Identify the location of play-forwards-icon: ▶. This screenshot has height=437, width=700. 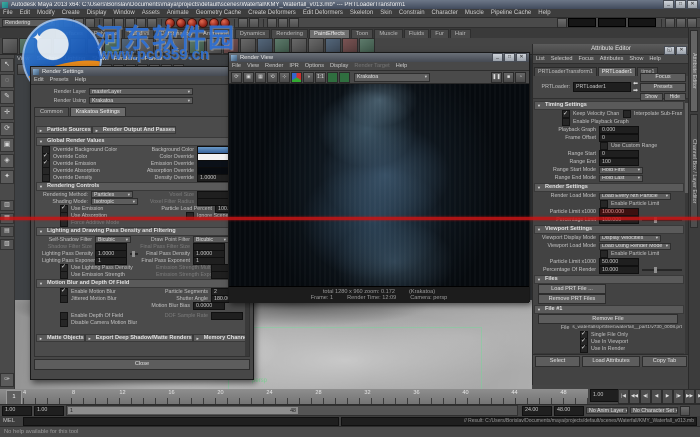
(667, 396).